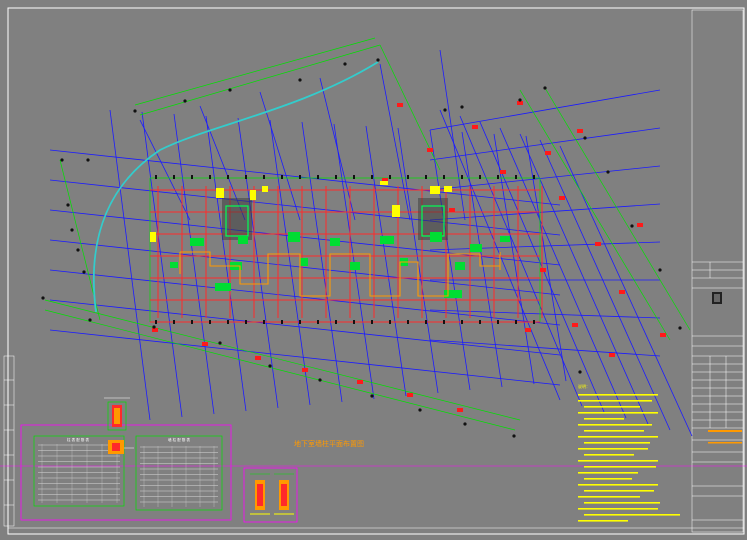 The width and height of the screenshot is (747, 540). What do you see at coordinates (126, 472) in the screenshot?
I see `column-schedule-panel` at bounding box center [126, 472].